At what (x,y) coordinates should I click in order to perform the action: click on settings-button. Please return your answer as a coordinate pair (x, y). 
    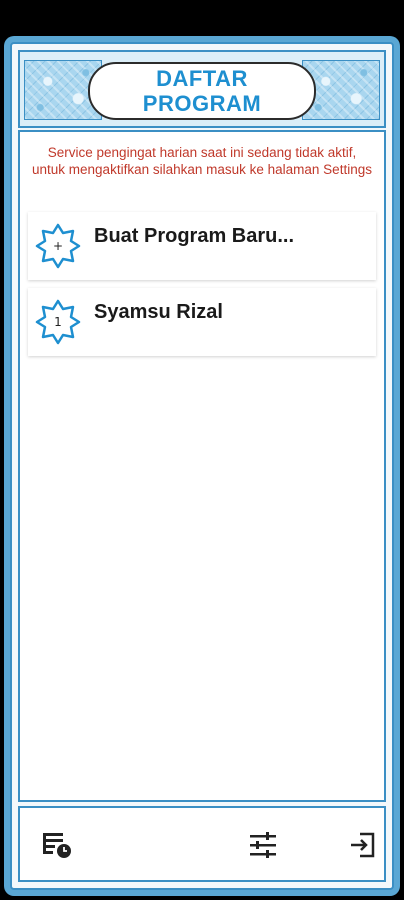
    Looking at the image, I should click on (263, 847).